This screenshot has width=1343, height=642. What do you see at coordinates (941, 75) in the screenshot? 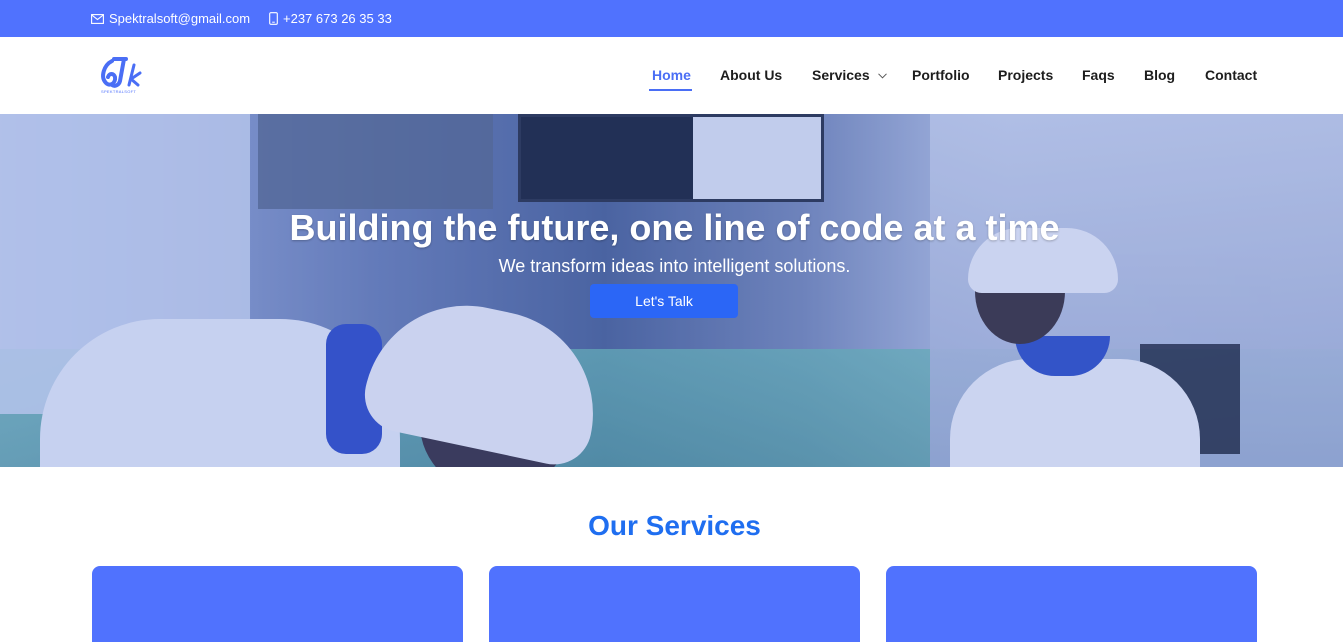
I see `nav-portfolio: Portfolio` at bounding box center [941, 75].